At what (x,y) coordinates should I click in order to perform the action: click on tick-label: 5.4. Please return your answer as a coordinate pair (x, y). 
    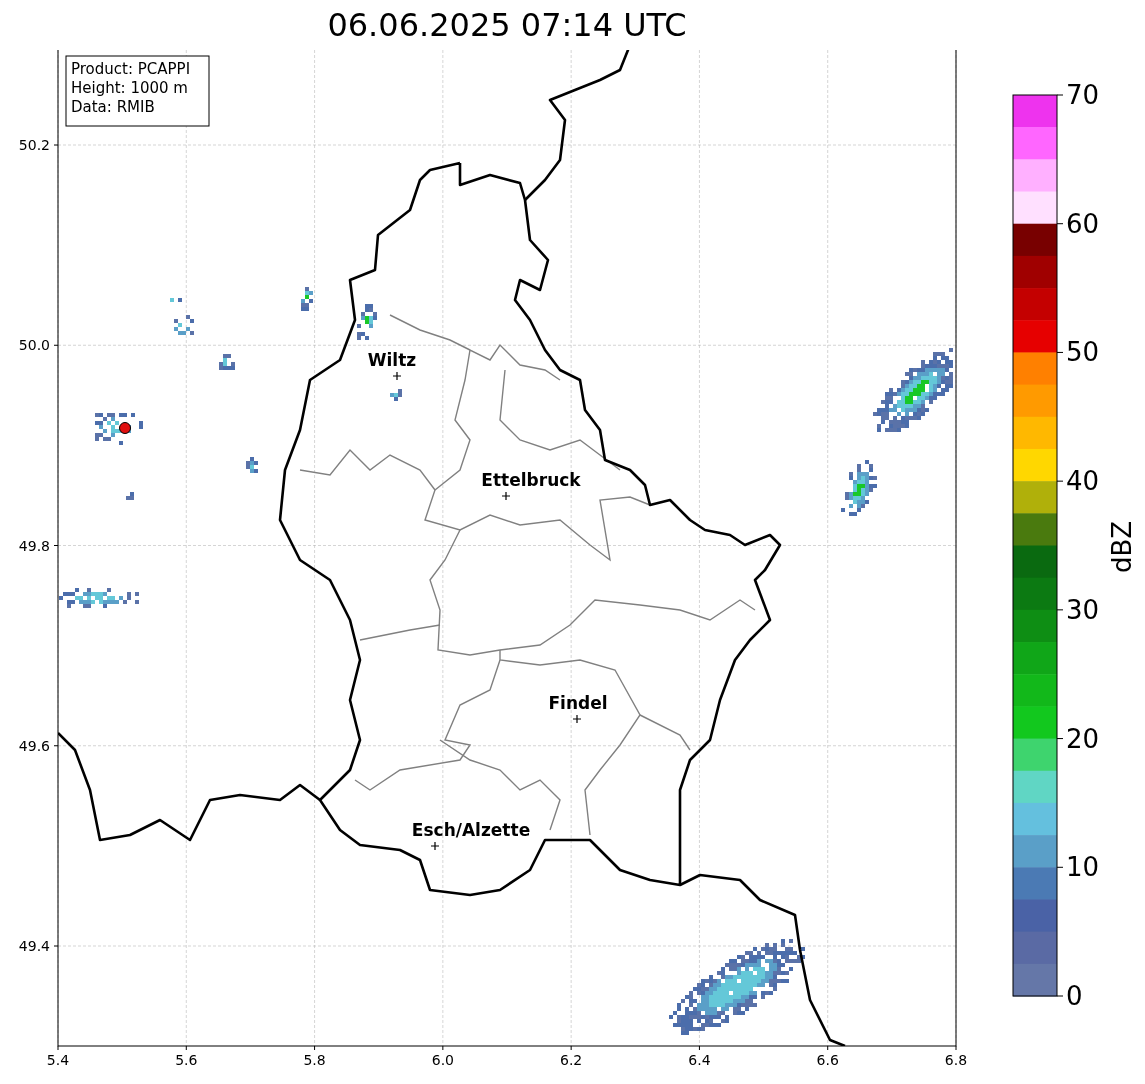
    Looking at the image, I should click on (58, 1060).